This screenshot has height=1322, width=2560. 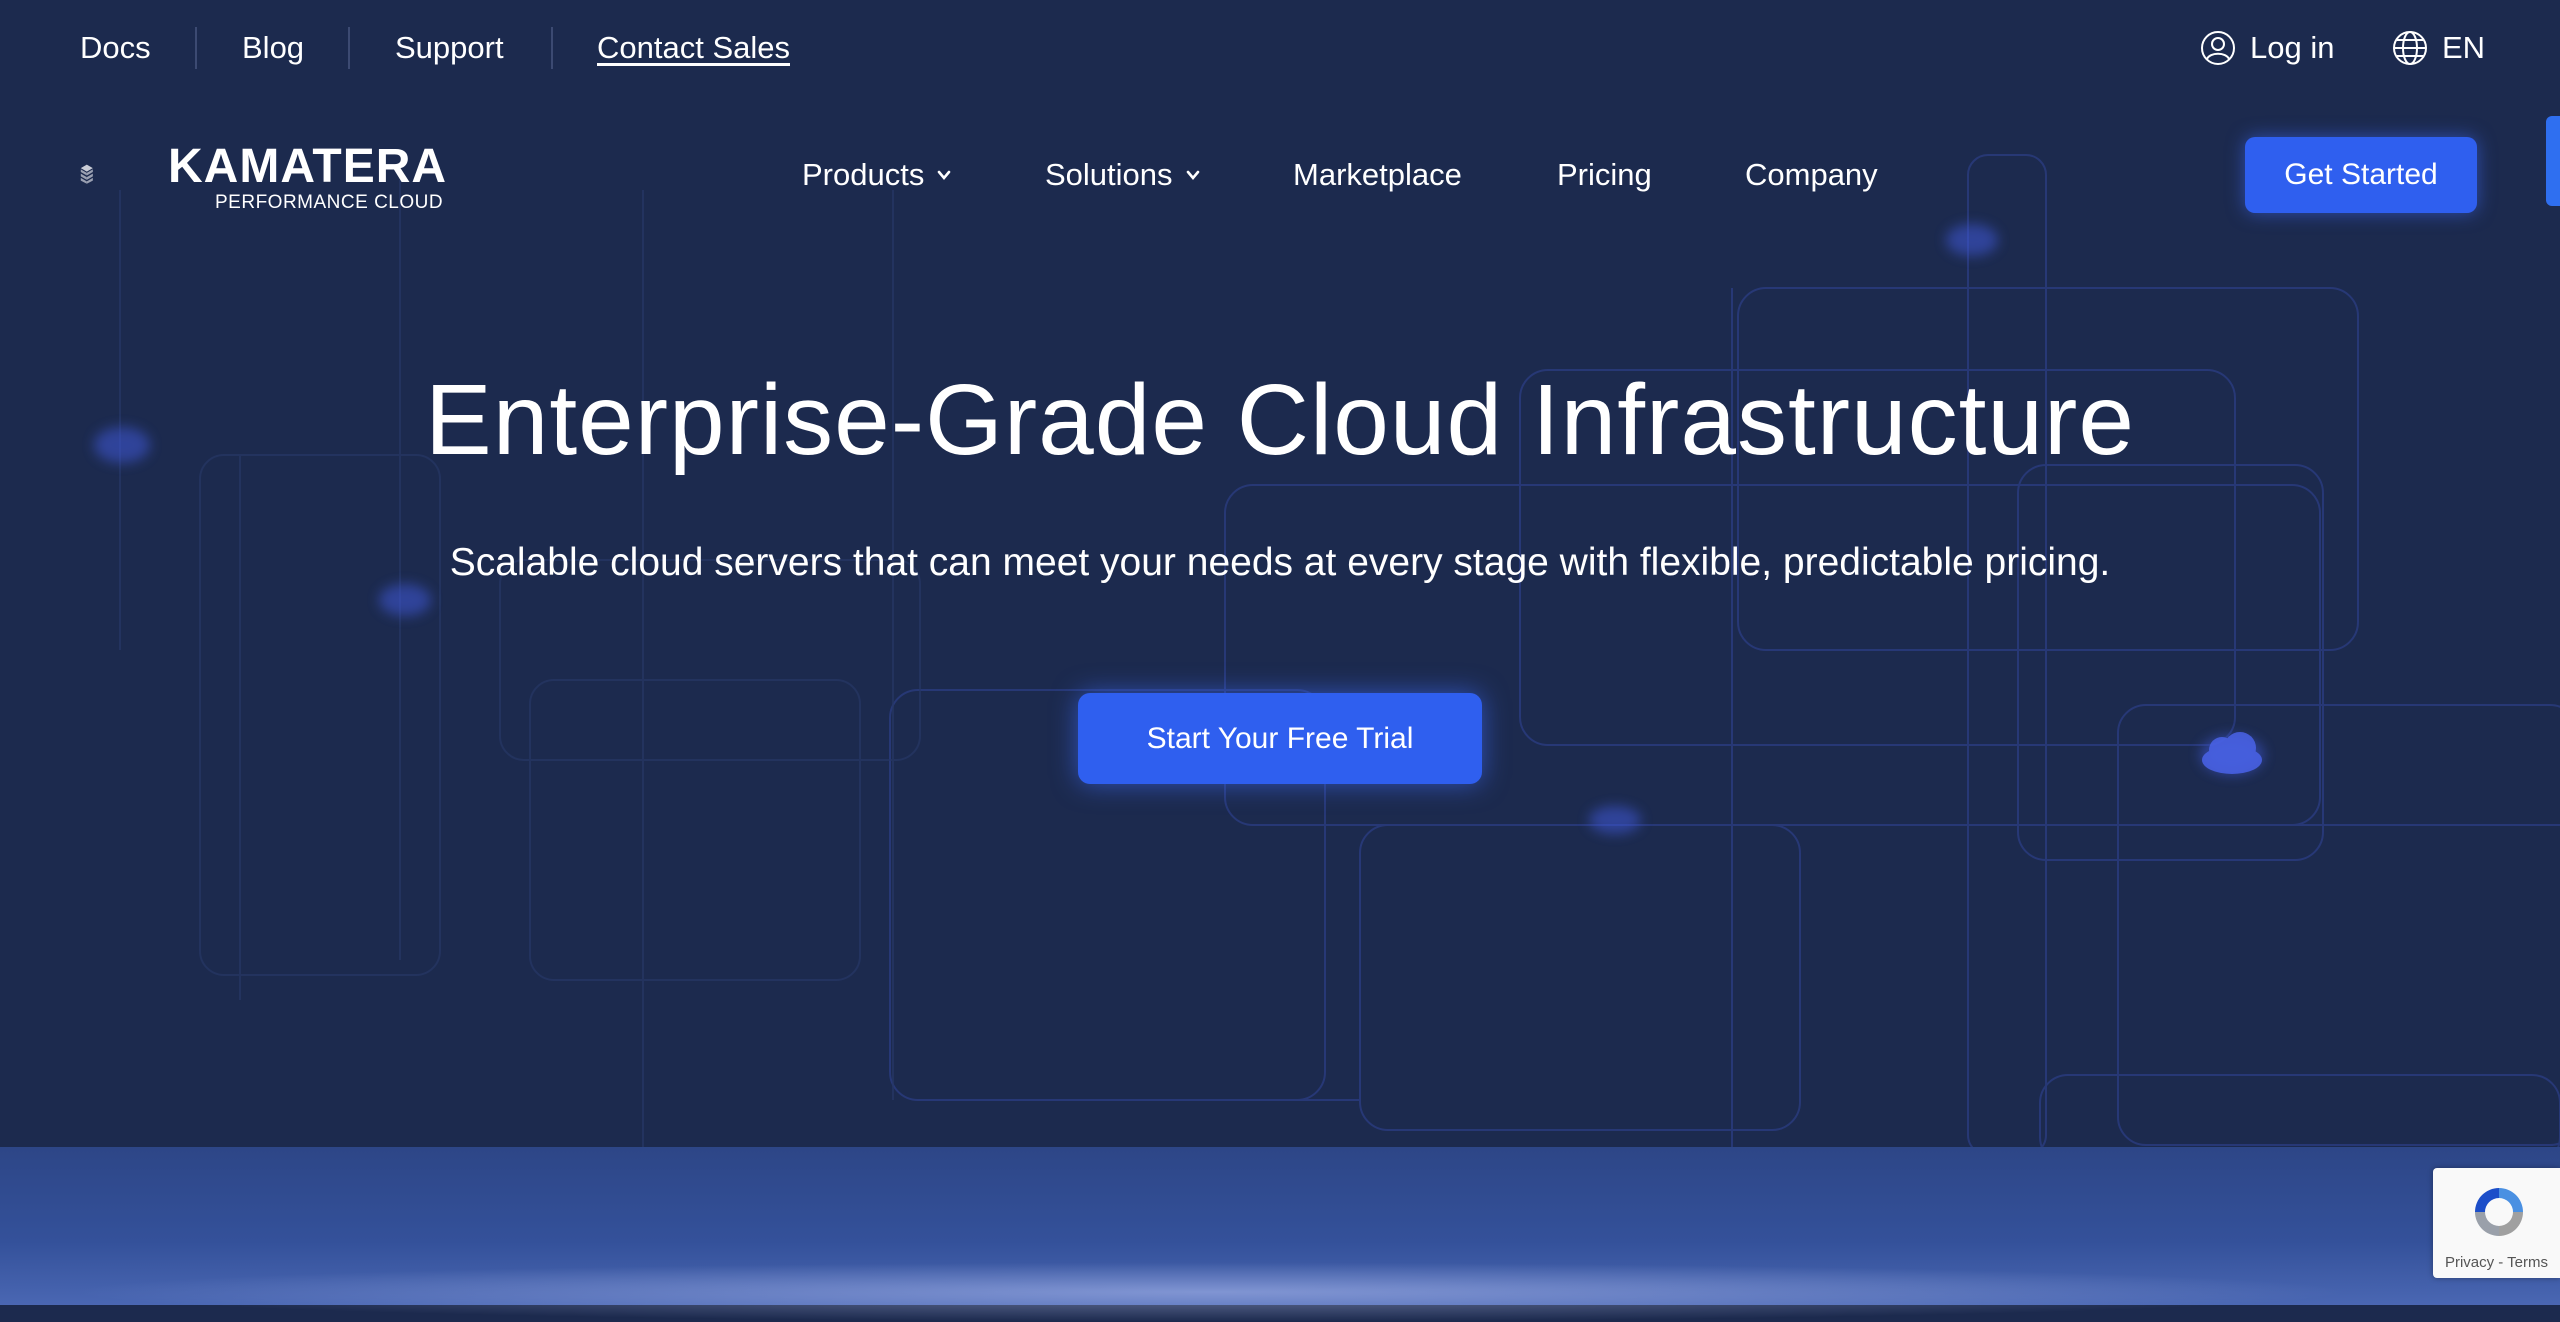 What do you see at coordinates (1109, 174) in the screenshot?
I see `nav-solutions-label: Solutions` at bounding box center [1109, 174].